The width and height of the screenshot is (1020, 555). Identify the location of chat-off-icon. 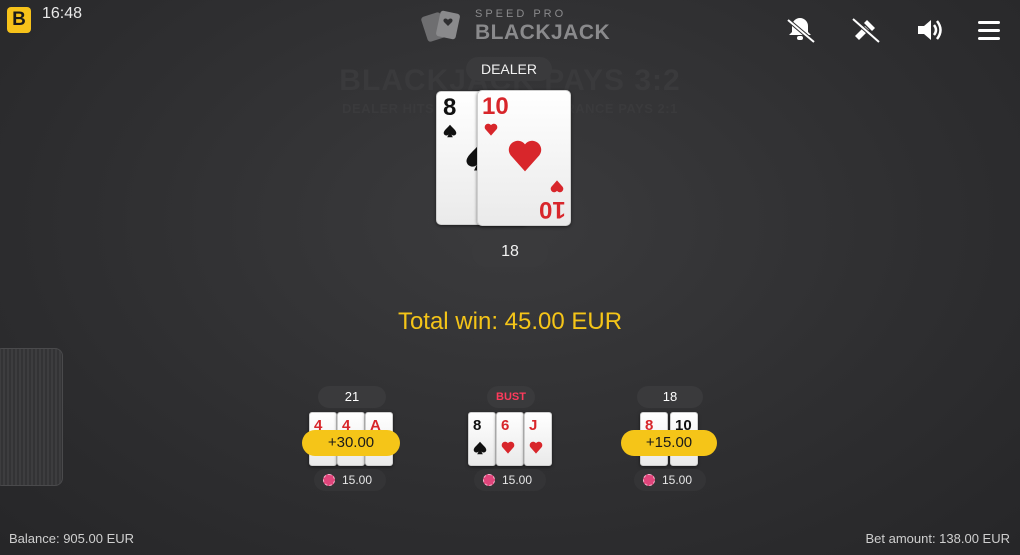
(800, 30).